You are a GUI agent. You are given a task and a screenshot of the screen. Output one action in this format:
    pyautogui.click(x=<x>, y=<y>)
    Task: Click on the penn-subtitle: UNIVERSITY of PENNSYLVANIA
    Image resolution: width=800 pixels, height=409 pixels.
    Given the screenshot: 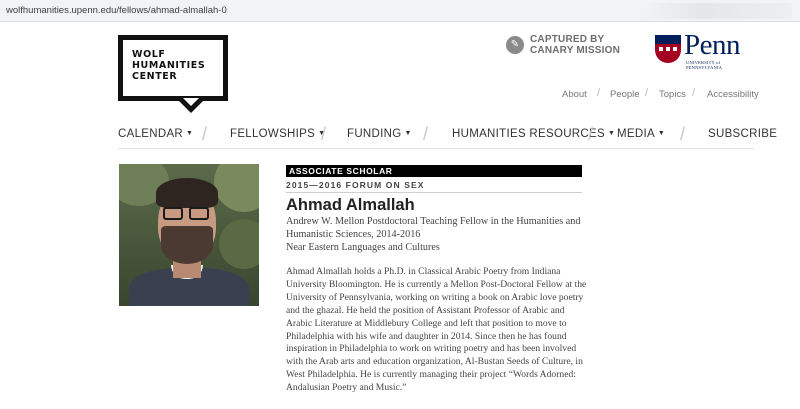 What is the action you would take?
    pyautogui.click(x=704, y=65)
    